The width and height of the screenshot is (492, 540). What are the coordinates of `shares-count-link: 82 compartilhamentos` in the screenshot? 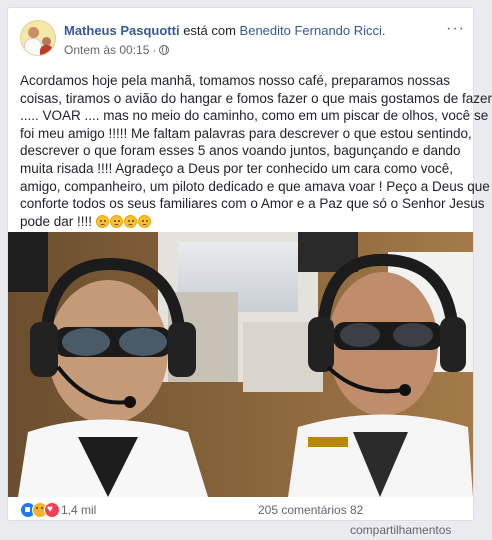 It's located at (407, 520).